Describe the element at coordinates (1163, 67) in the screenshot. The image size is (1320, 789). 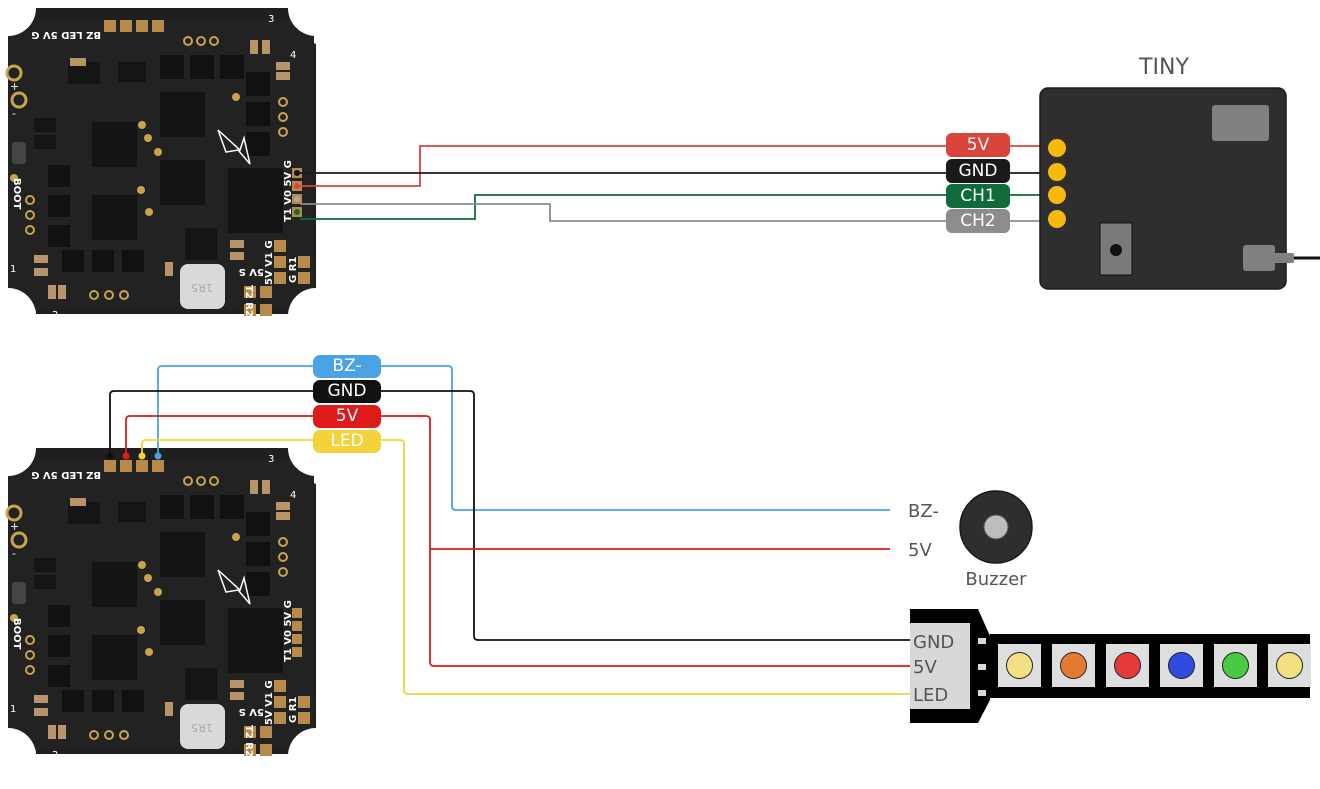
I see `receiver-title: TINY` at that location.